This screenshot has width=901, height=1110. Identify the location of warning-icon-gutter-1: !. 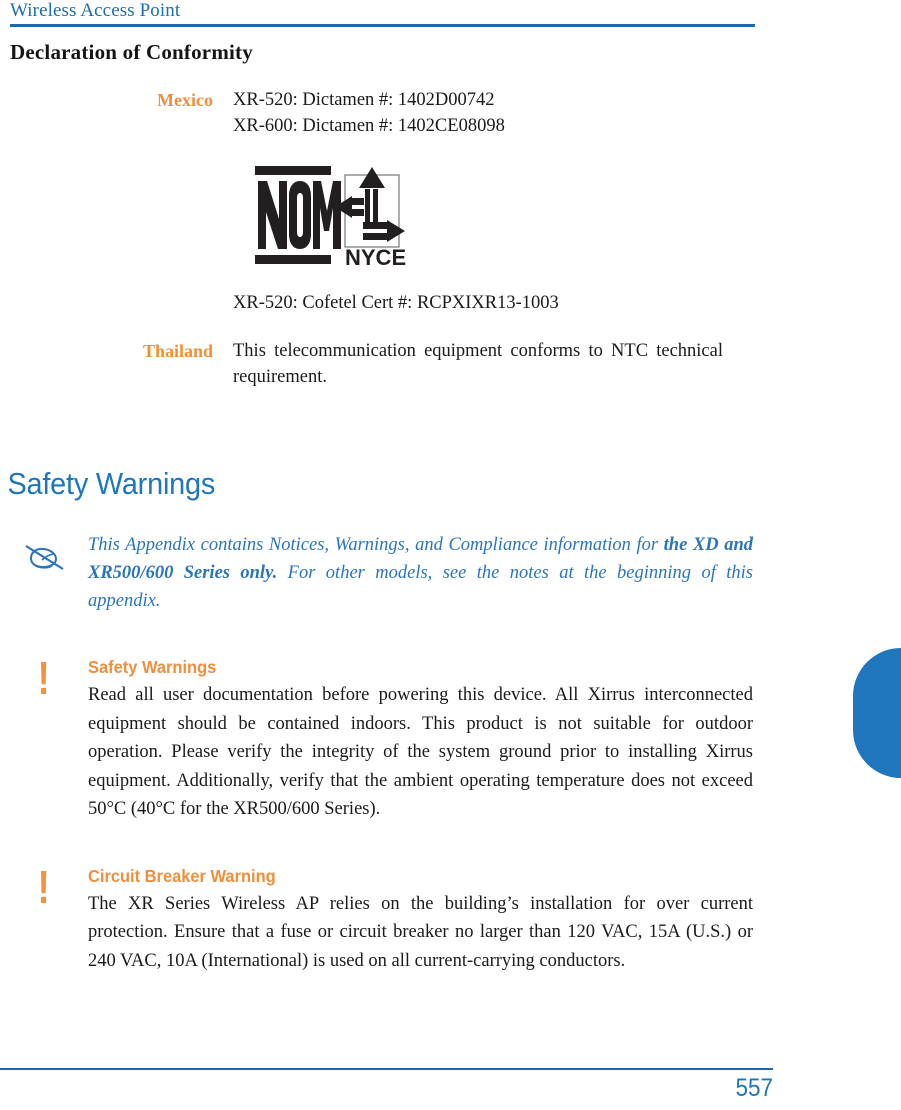
(44, 678).